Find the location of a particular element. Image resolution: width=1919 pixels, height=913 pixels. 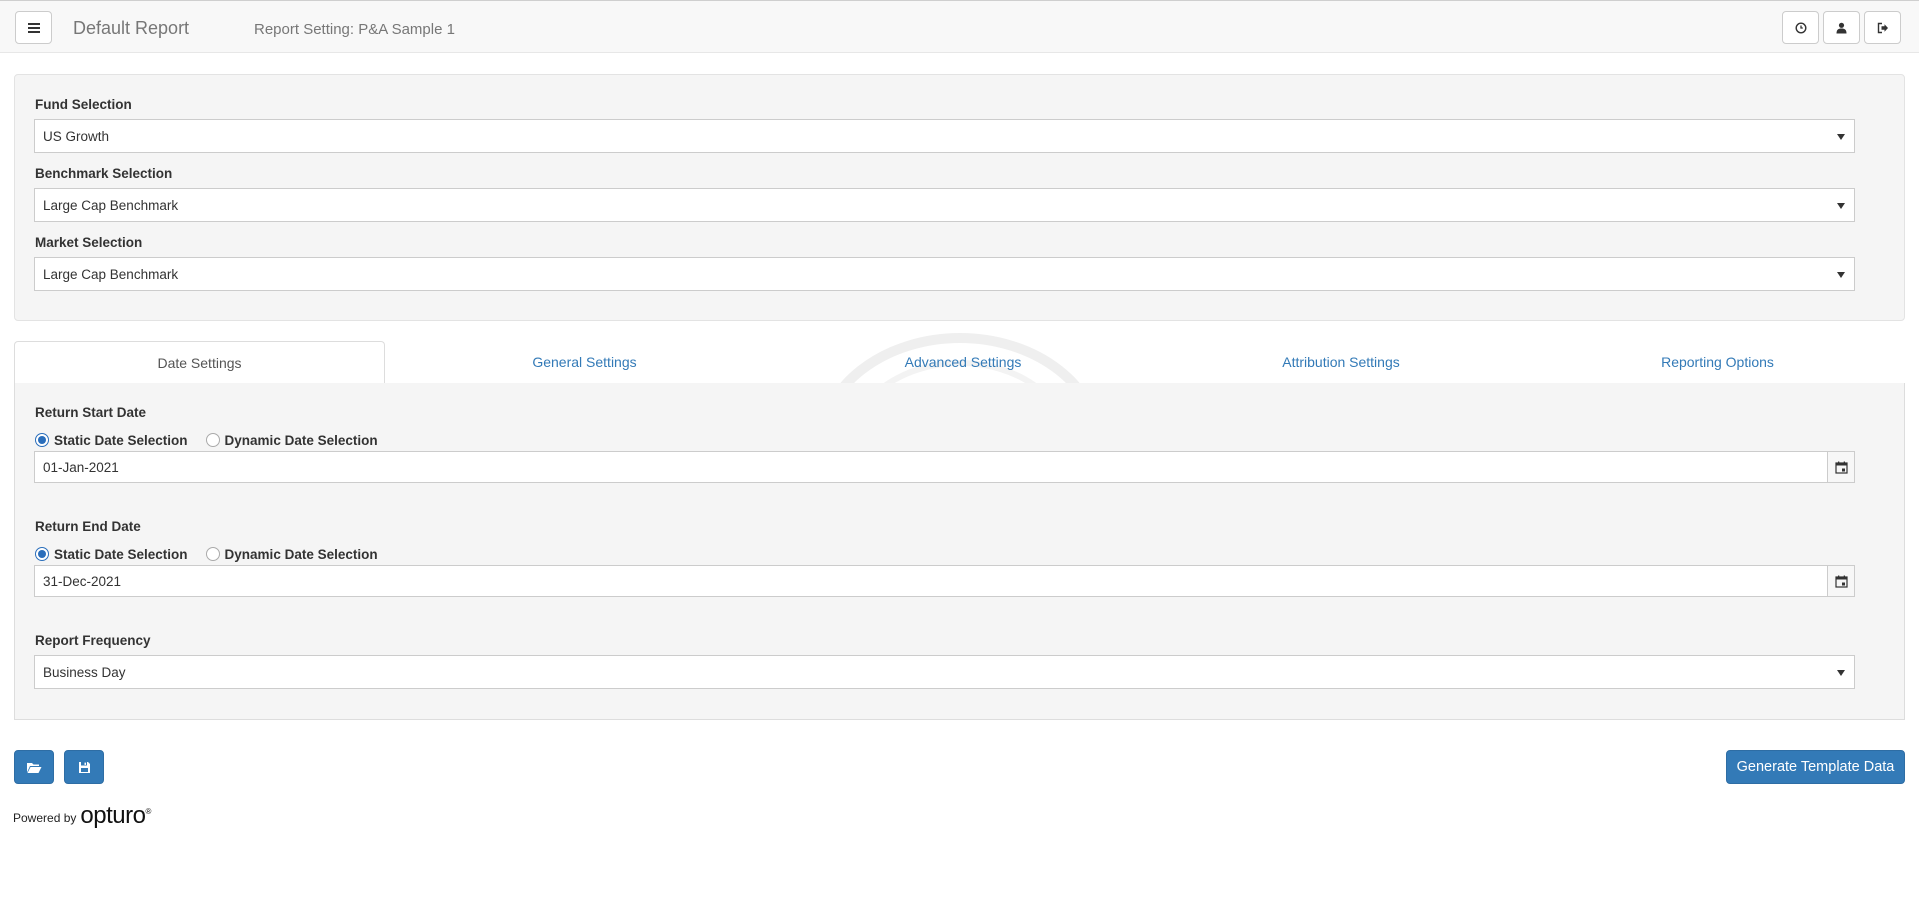

open-template-button is located at coordinates (34, 767).